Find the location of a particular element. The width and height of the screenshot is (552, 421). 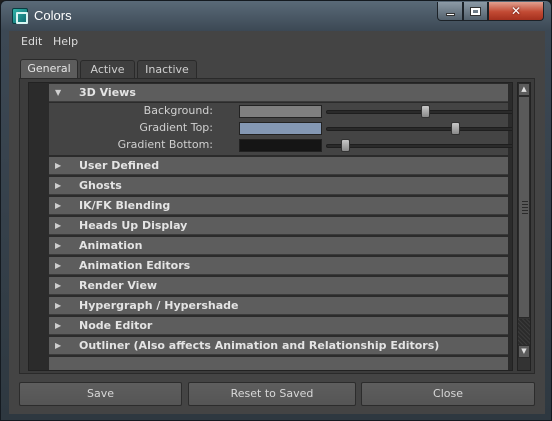

section-label: Hypergraph / Hypershade is located at coordinates (159, 305).